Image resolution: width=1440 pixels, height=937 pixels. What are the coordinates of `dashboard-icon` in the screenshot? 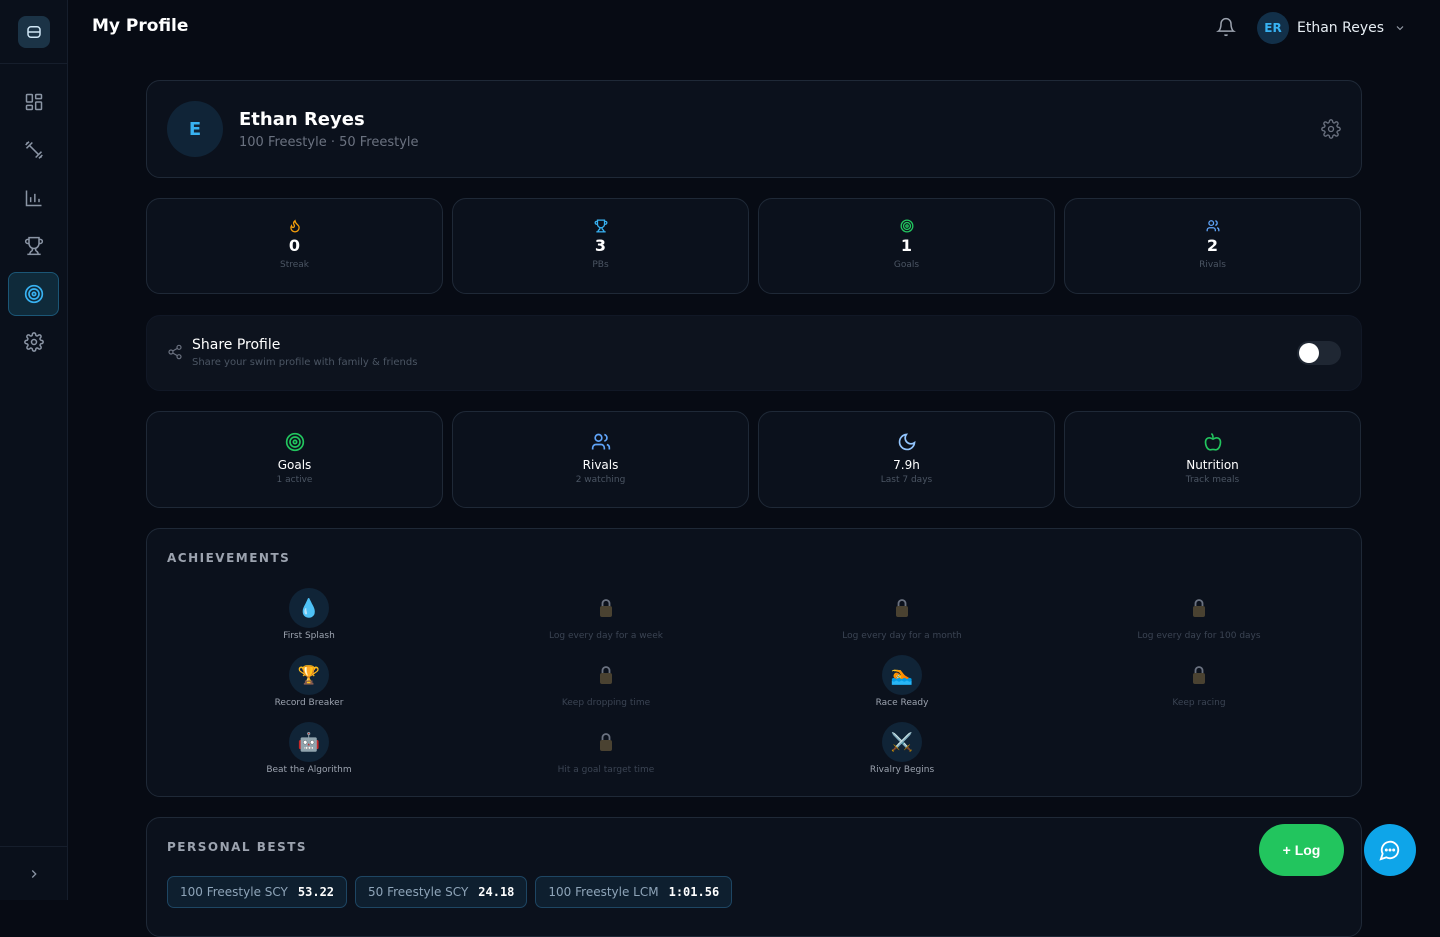 It's located at (34, 102).